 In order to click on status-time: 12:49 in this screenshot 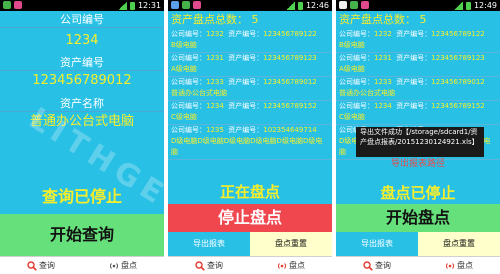, I will do `click(485, 5)`.